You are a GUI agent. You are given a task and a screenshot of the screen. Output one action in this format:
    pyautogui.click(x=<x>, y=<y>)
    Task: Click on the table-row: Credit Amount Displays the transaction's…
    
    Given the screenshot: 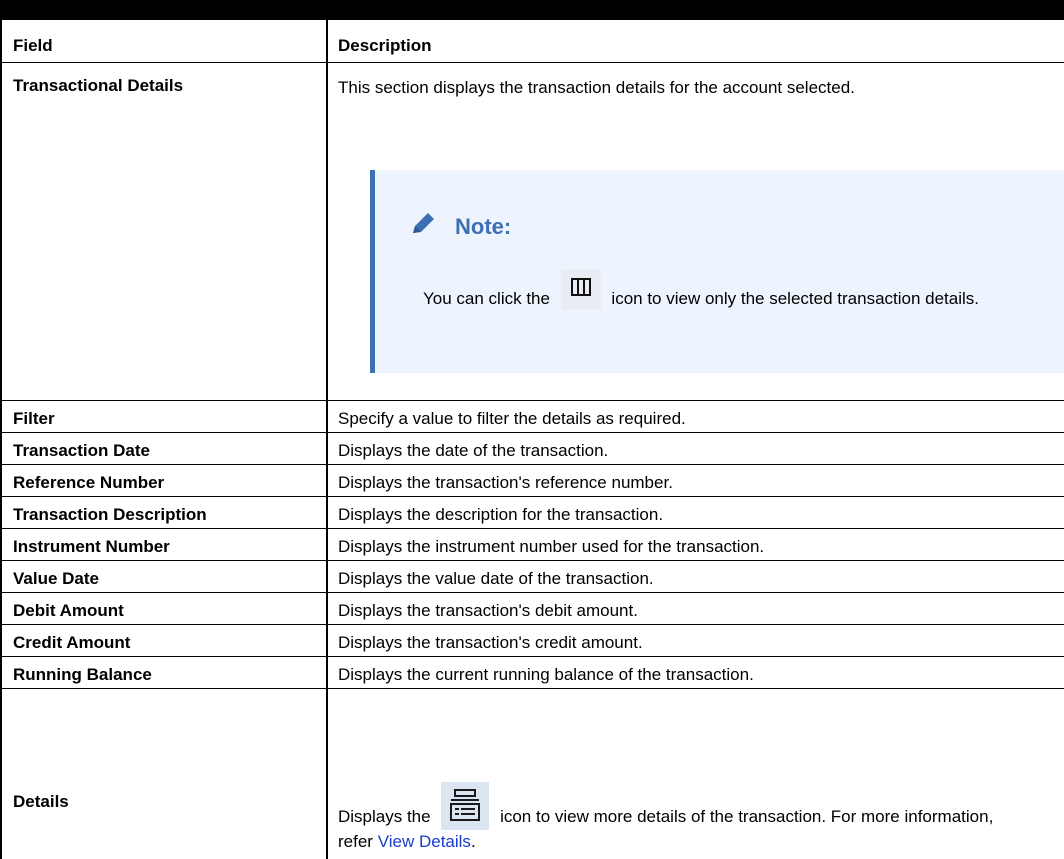 What is the action you would take?
    pyautogui.click(x=532, y=640)
    